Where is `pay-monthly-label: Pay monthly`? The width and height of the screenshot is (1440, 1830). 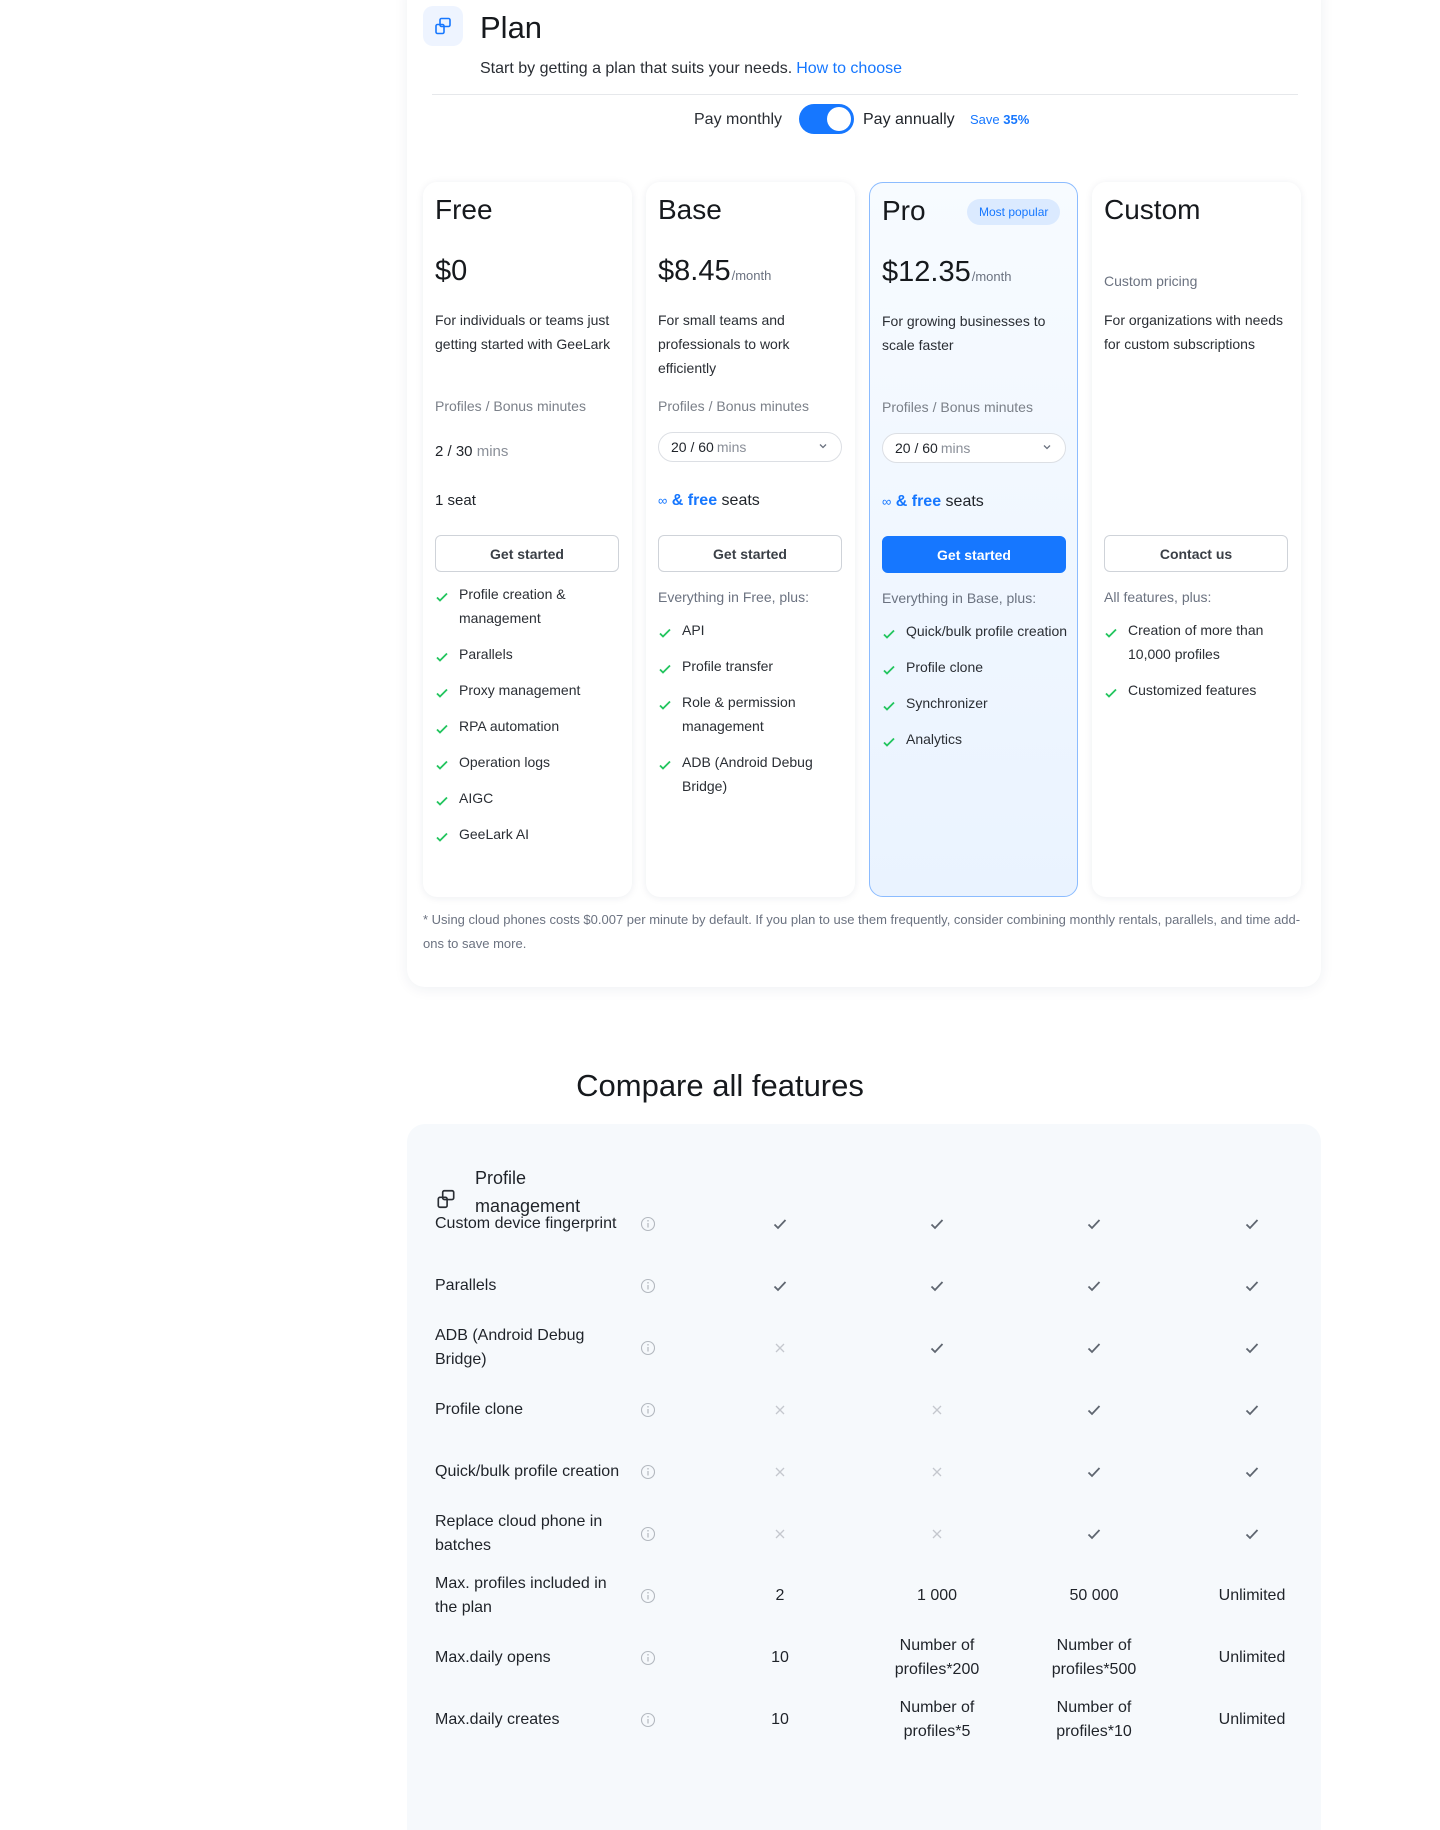 pay-monthly-label: Pay monthly is located at coordinates (738, 120).